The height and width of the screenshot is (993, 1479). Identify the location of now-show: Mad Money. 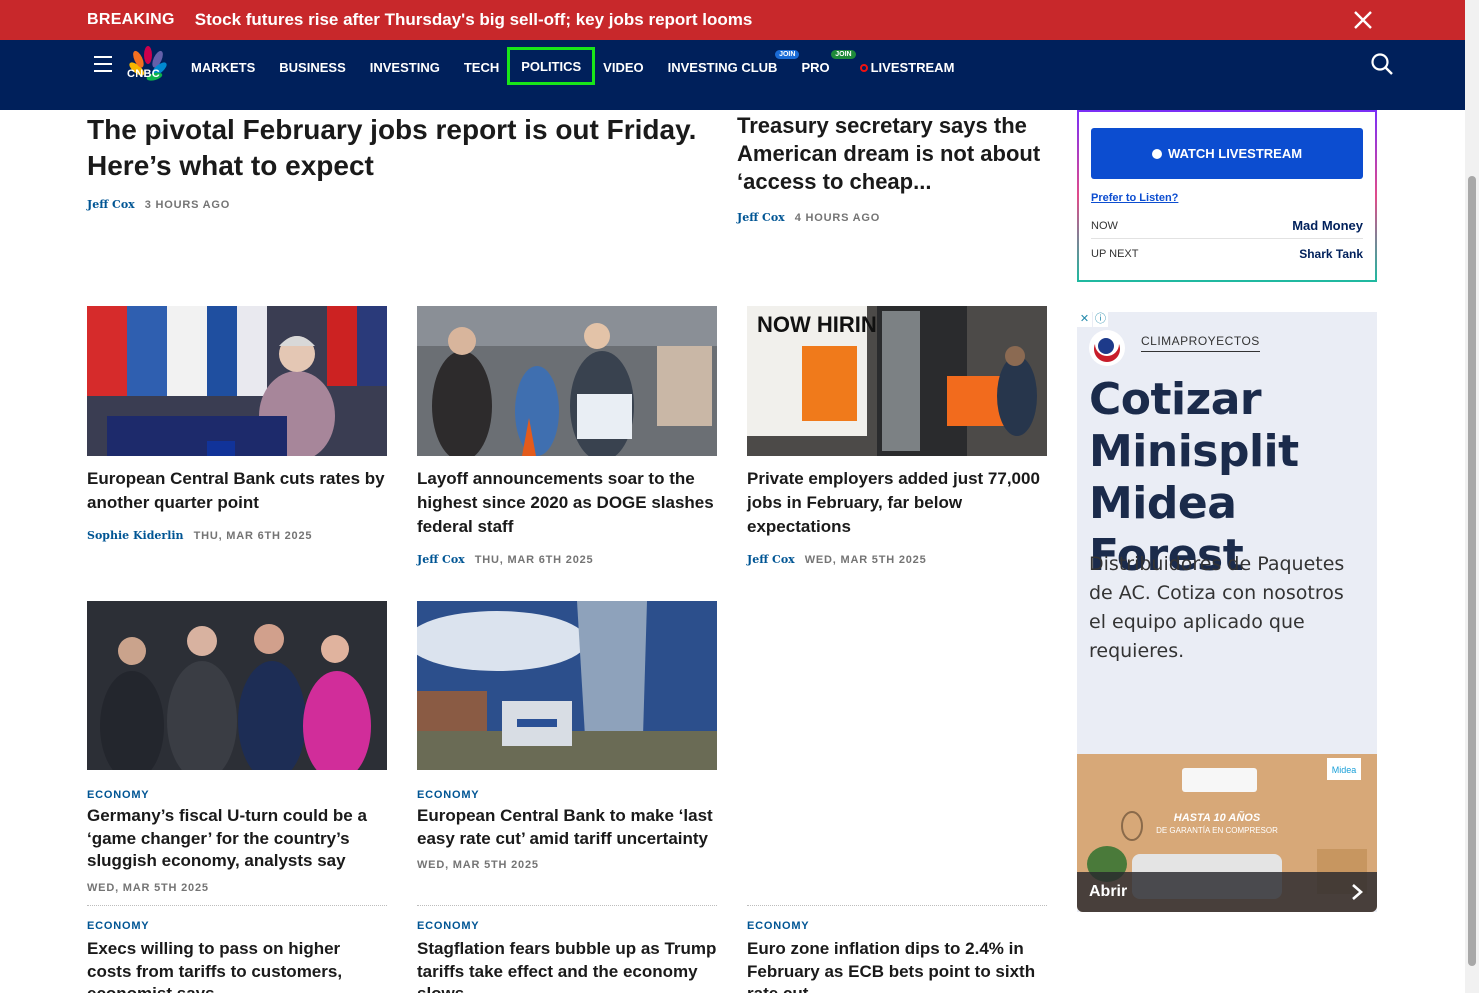
(1327, 225).